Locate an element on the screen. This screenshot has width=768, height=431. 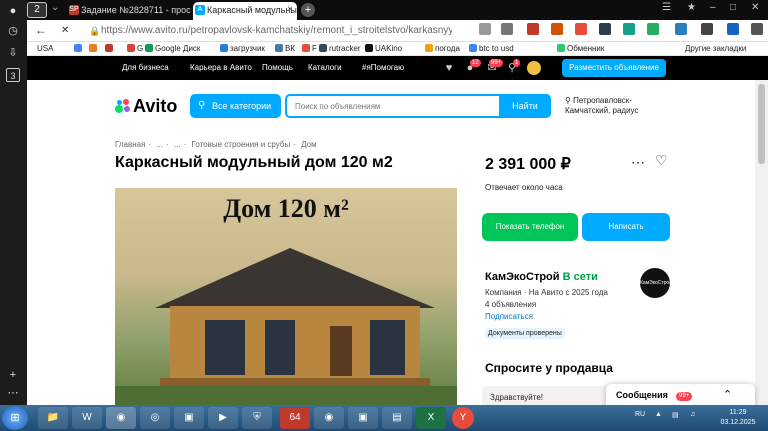
ask-suggestion: Здравствуйте! is located at coordinates (547, 395).